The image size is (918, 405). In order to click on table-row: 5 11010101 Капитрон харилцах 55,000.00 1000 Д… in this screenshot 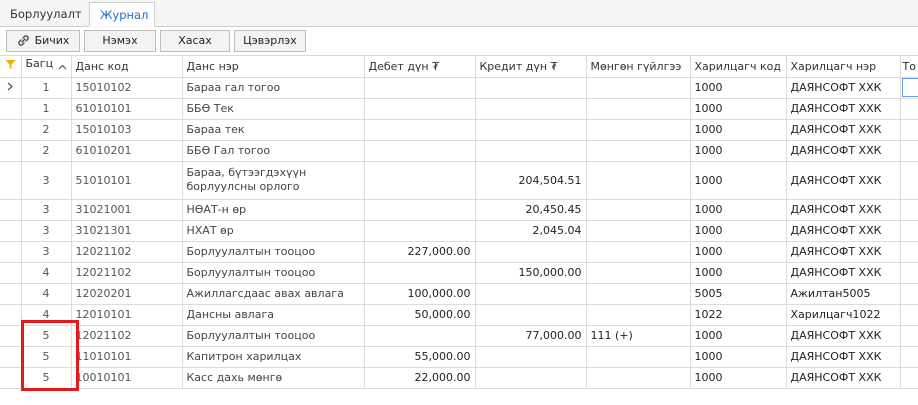, I will do `click(459, 356)`.